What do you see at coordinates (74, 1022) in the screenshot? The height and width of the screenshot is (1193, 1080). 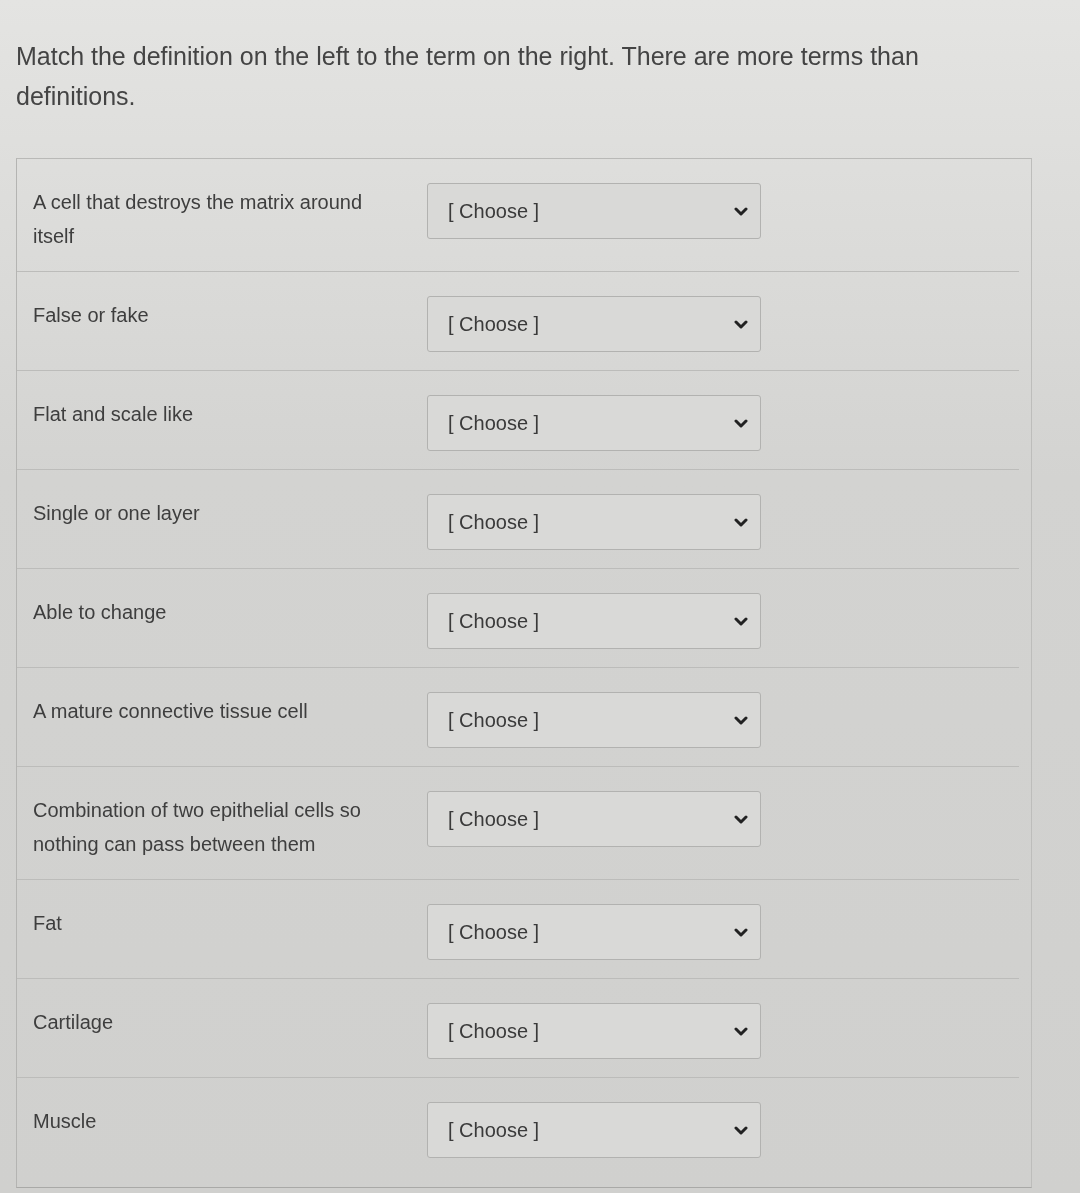 I see `definition-text: Cartilage` at bounding box center [74, 1022].